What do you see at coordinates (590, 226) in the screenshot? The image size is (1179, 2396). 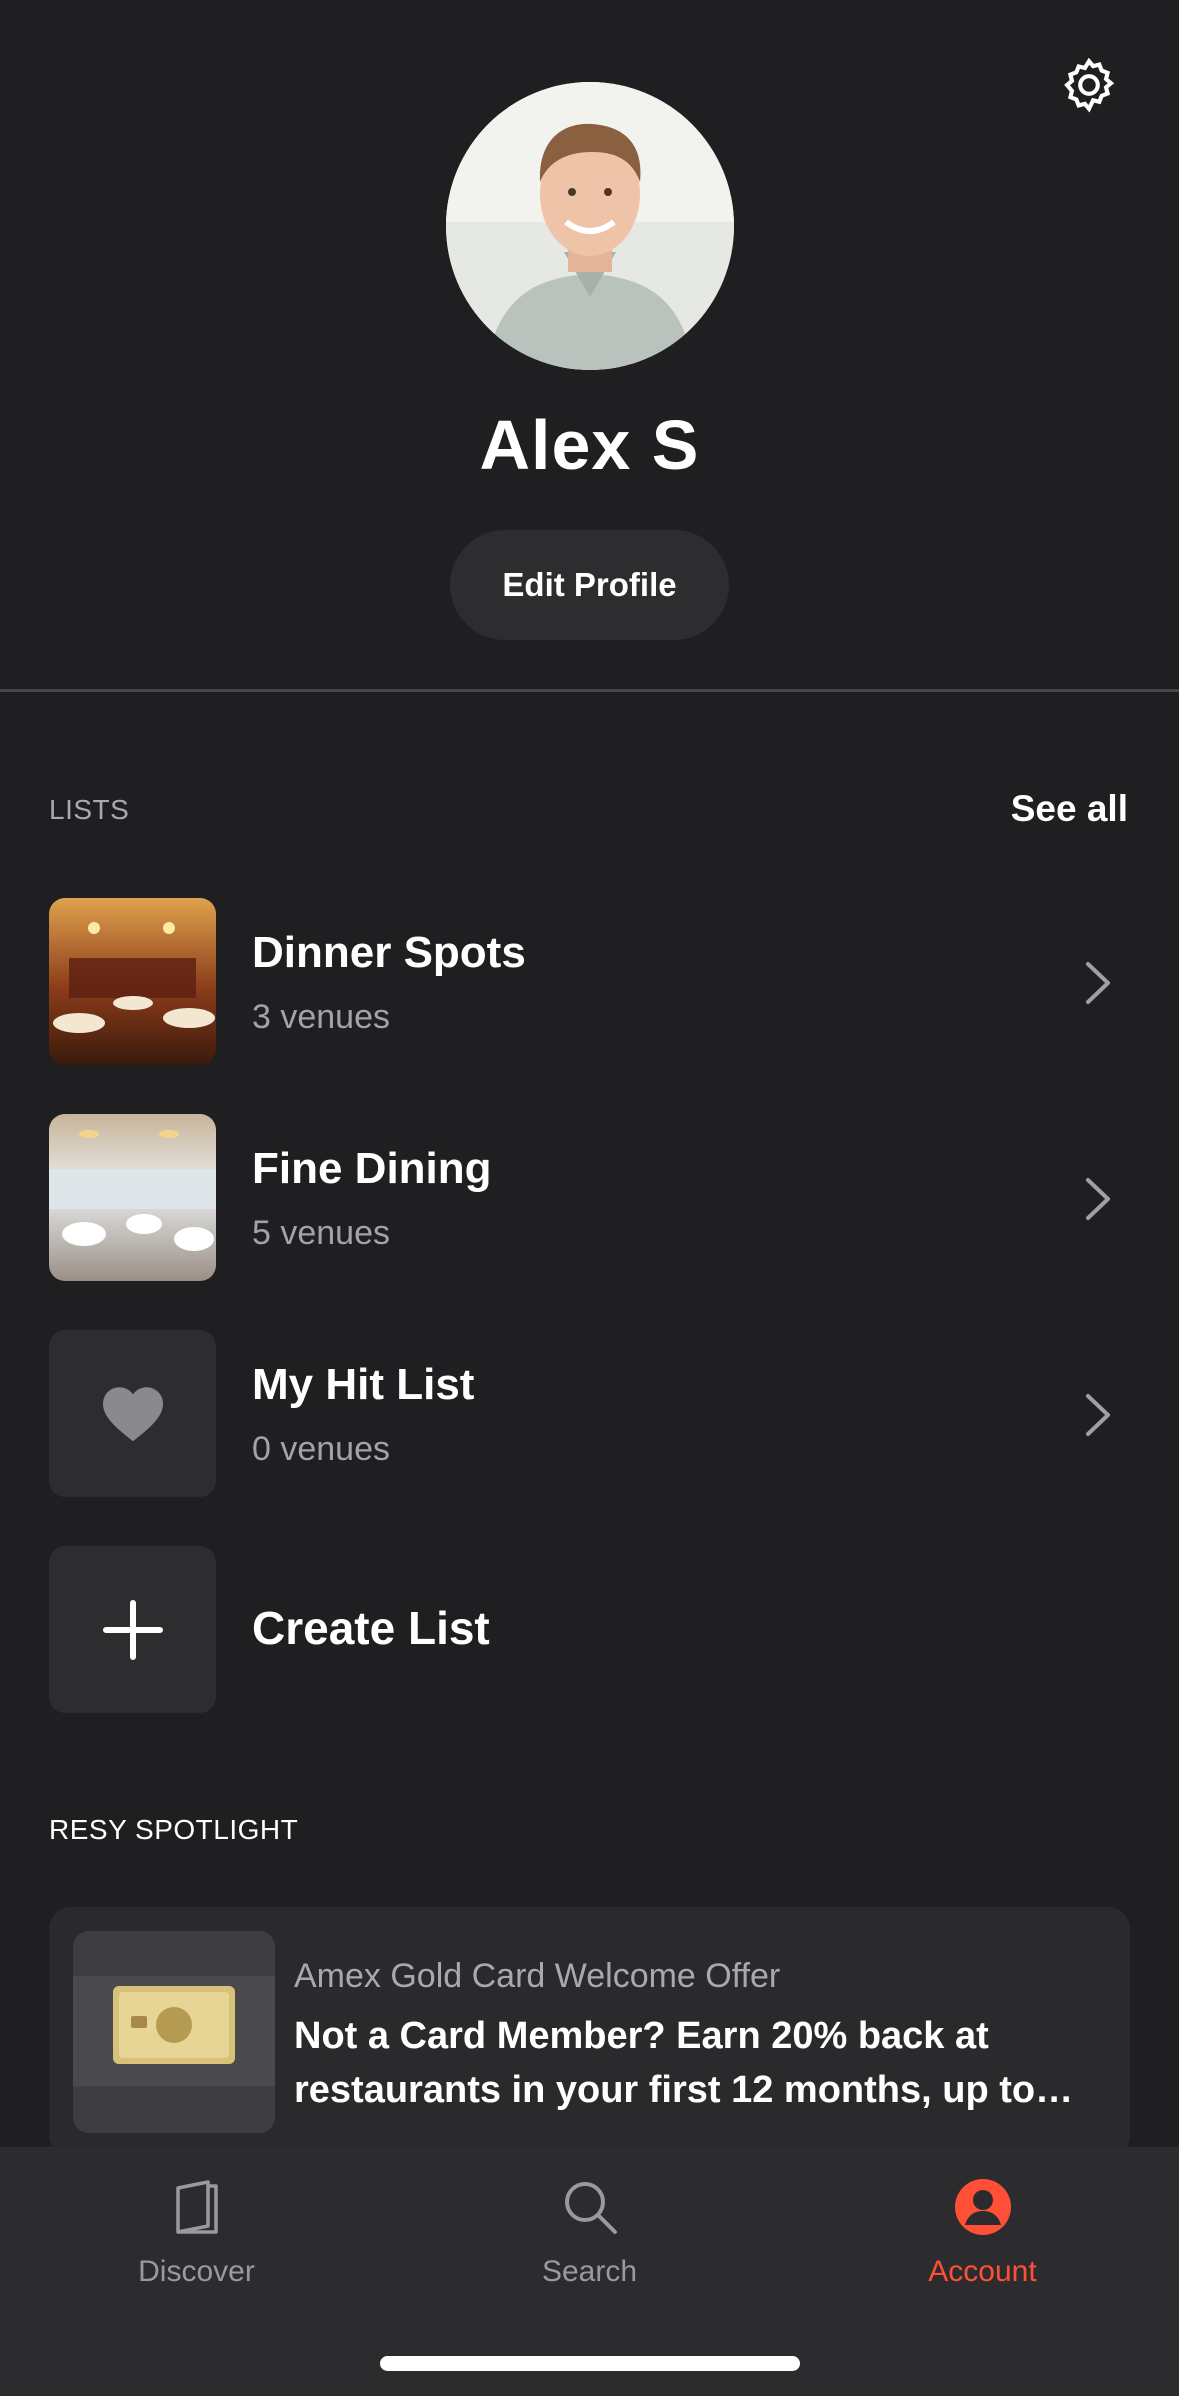 I see `avatar` at bounding box center [590, 226].